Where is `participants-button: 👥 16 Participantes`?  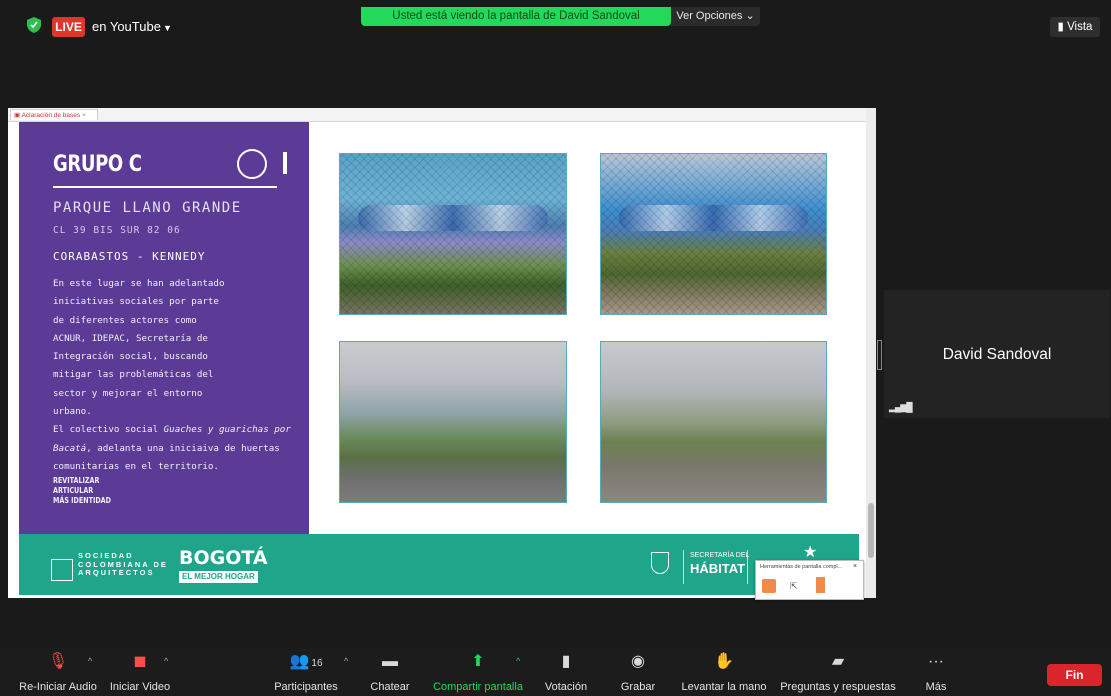 participants-button: 👥 16 Participantes is located at coordinates (306, 672).